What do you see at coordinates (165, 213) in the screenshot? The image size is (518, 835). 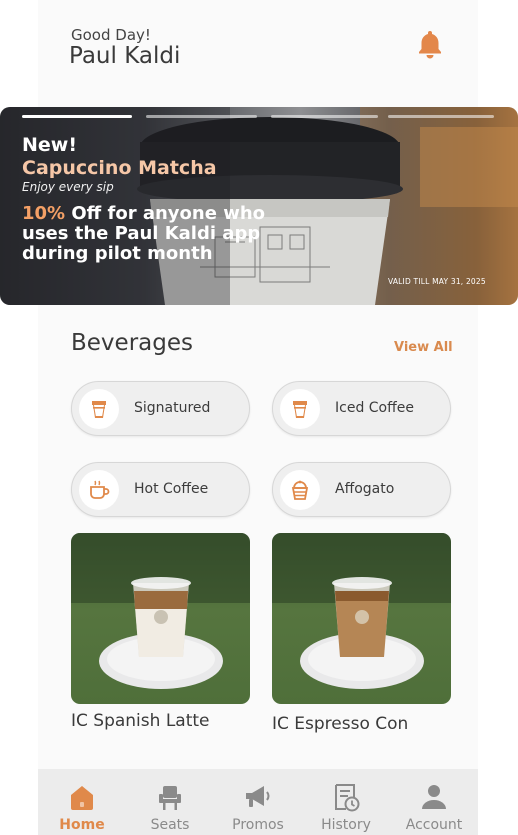 I see `banner-offer-line1: Off for anyone who` at bounding box center [165, 213].